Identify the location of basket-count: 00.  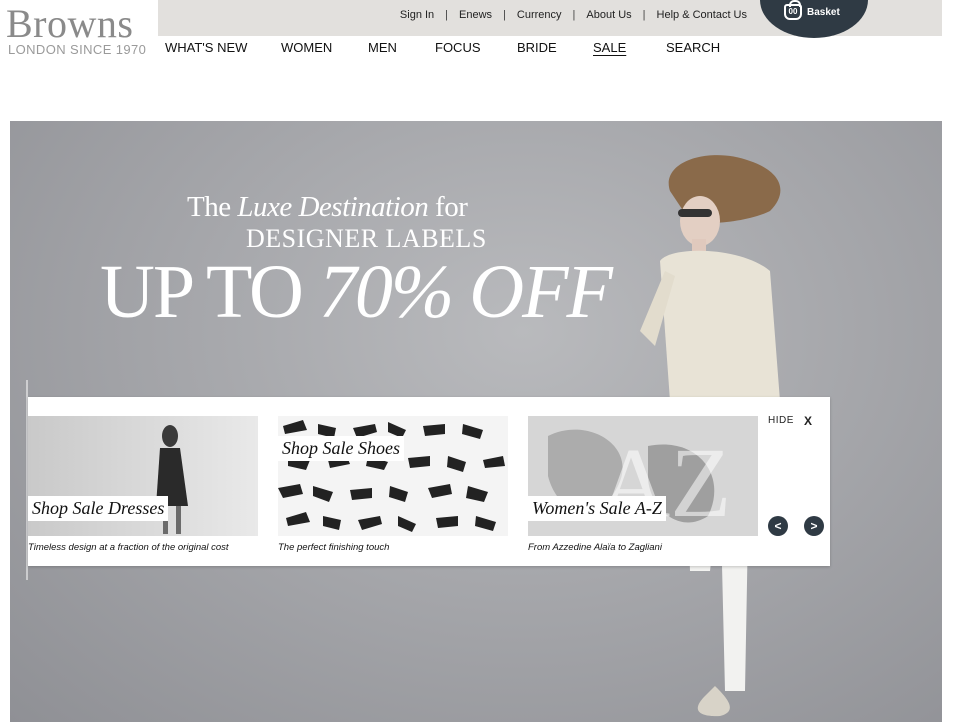
(793, 11).